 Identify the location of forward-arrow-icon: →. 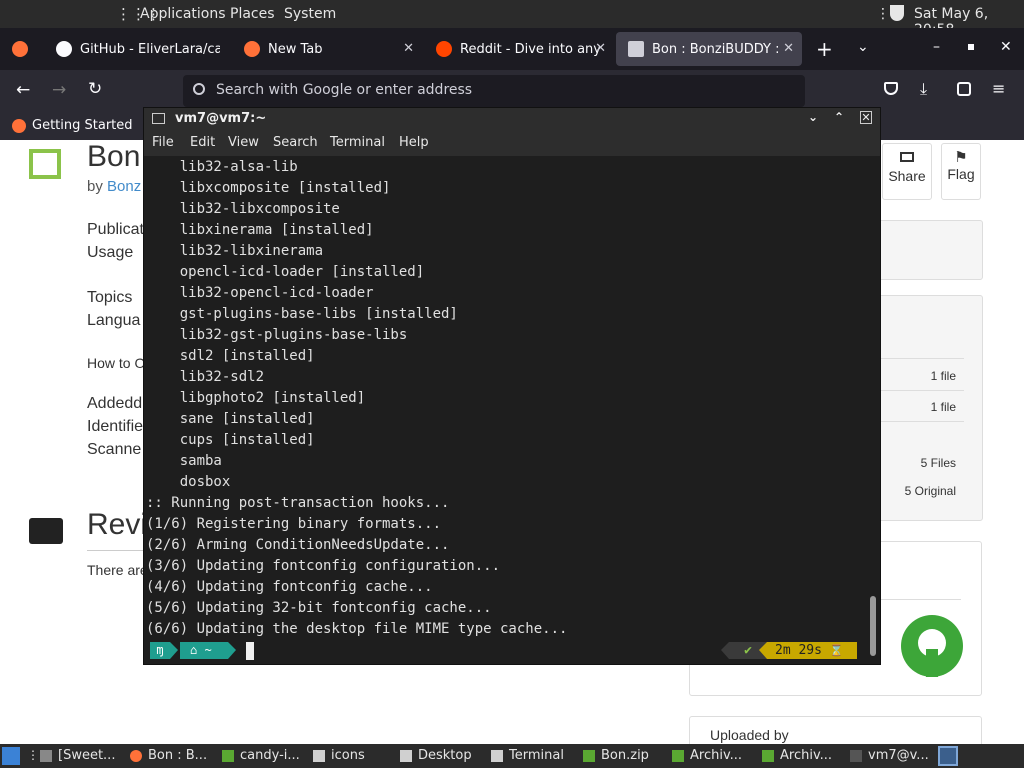
(59, 90).